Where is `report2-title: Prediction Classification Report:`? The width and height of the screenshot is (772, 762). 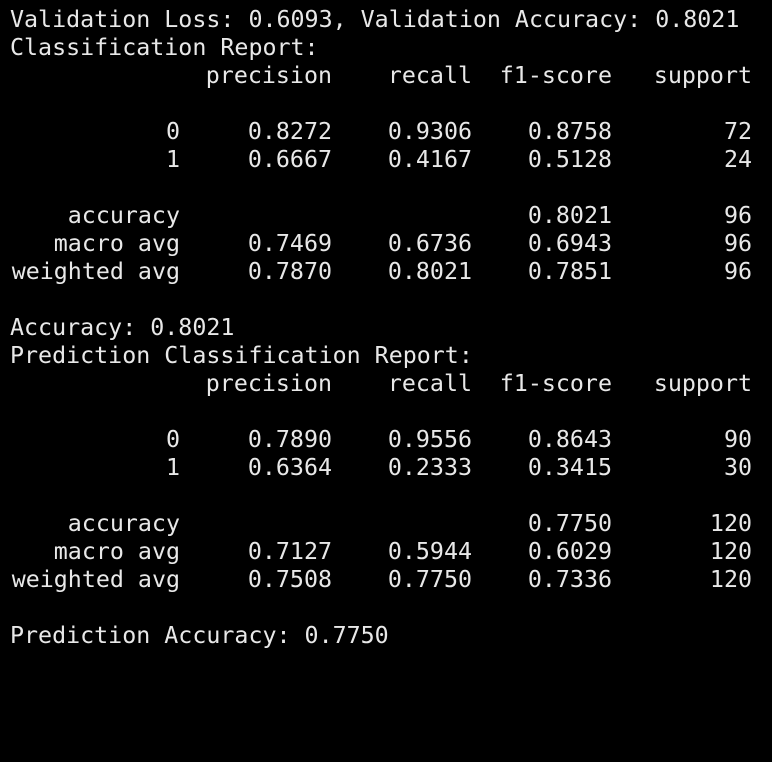 report2-title: Prediction Classification Report: is located at coordinates (241, 355).